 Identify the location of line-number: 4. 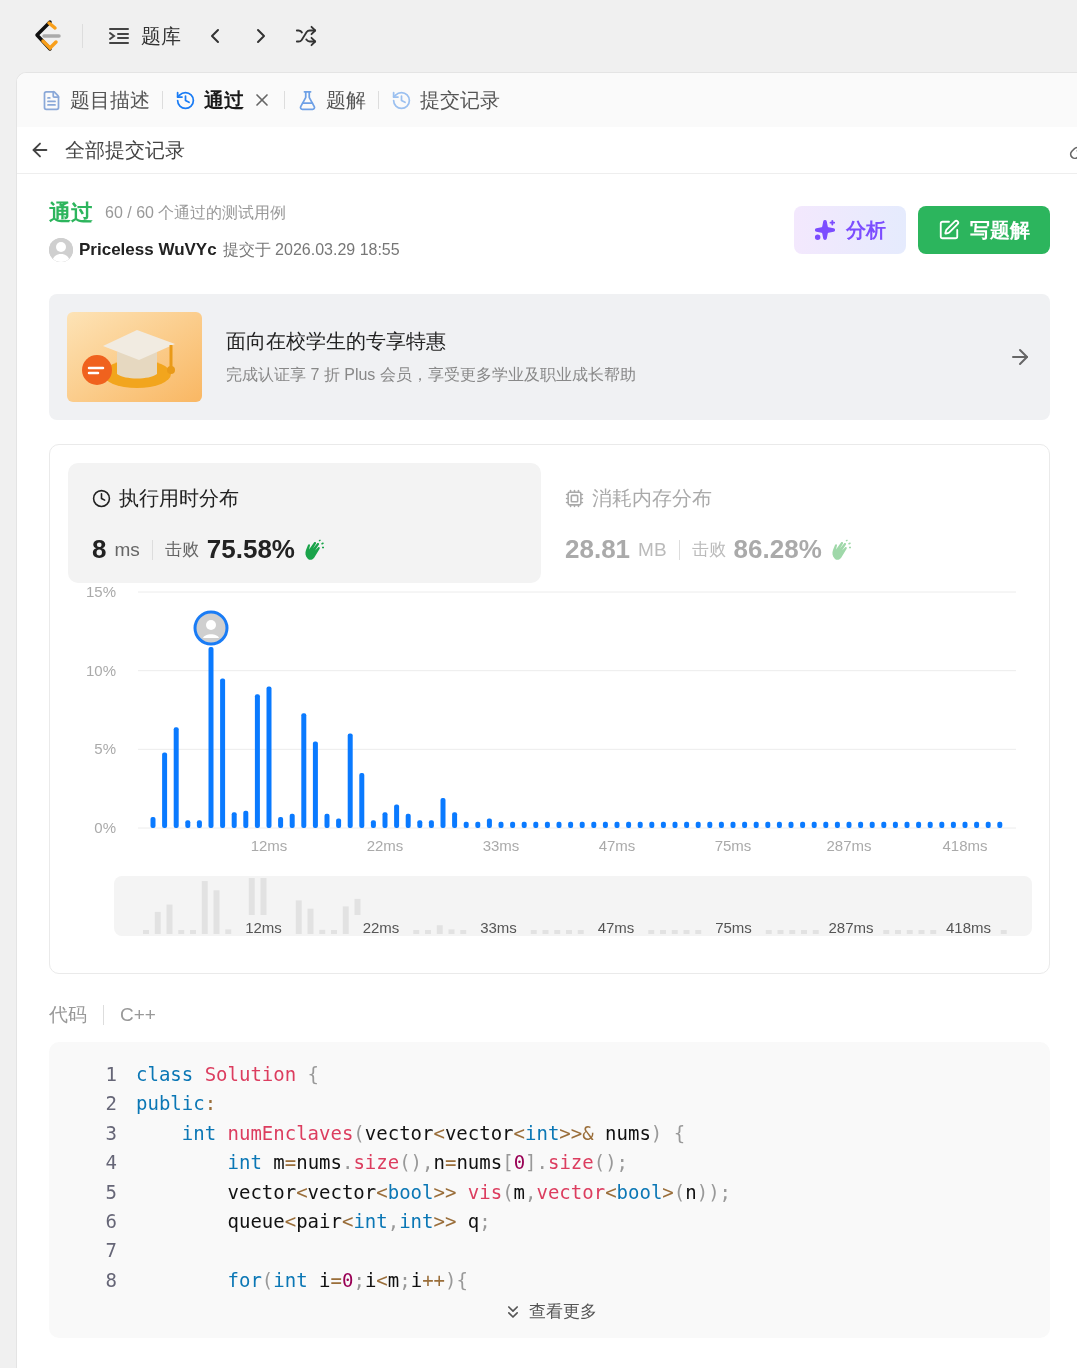
(111, 1163).